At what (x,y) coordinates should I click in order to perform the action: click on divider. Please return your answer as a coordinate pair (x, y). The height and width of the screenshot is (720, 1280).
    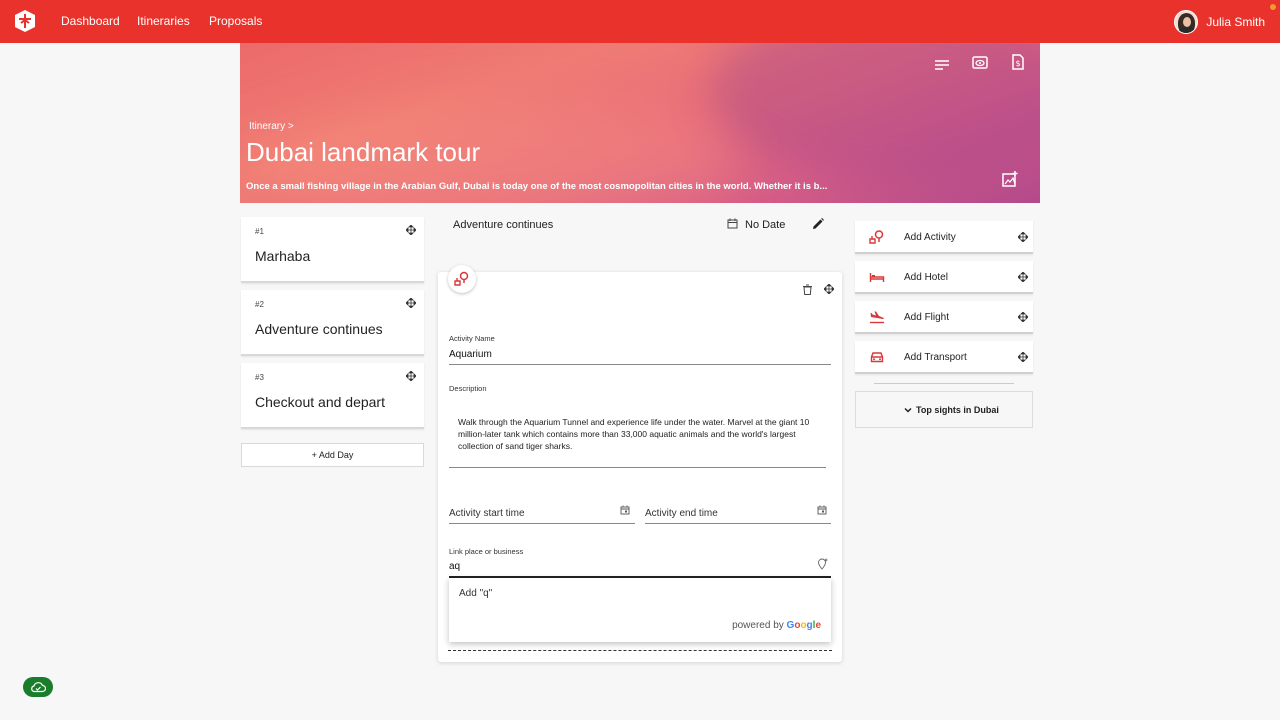
    Looking at the image, I should click on (944, 383).